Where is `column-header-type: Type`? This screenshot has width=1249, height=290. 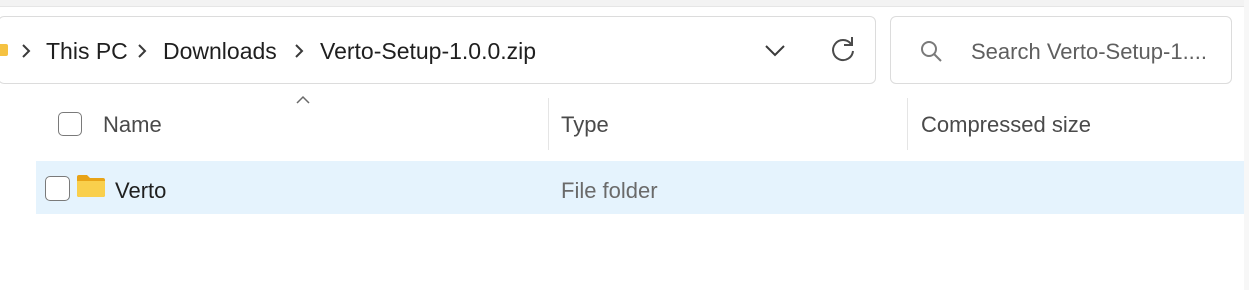
column-header-type: Type is located at coordinates (585, 125).